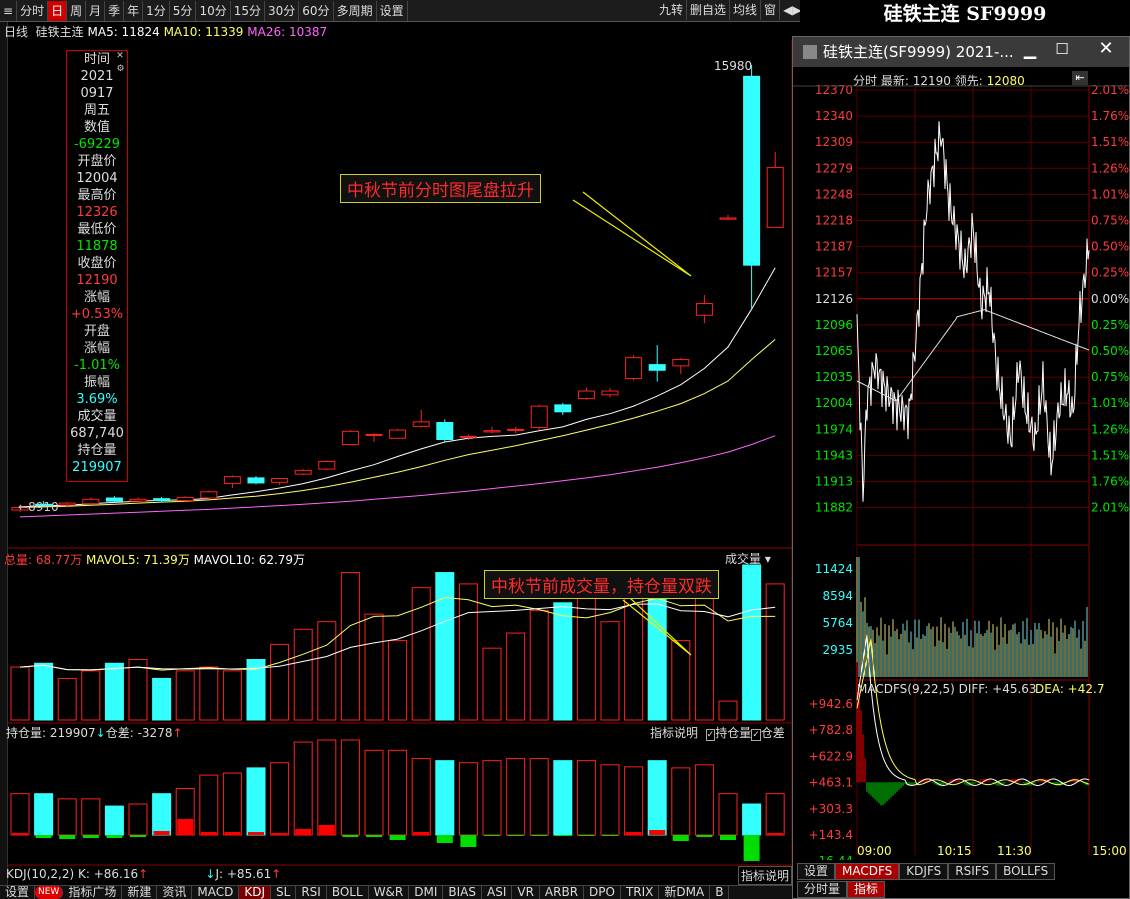  I want to click on period-tab-5: 年, so click(134, 10).